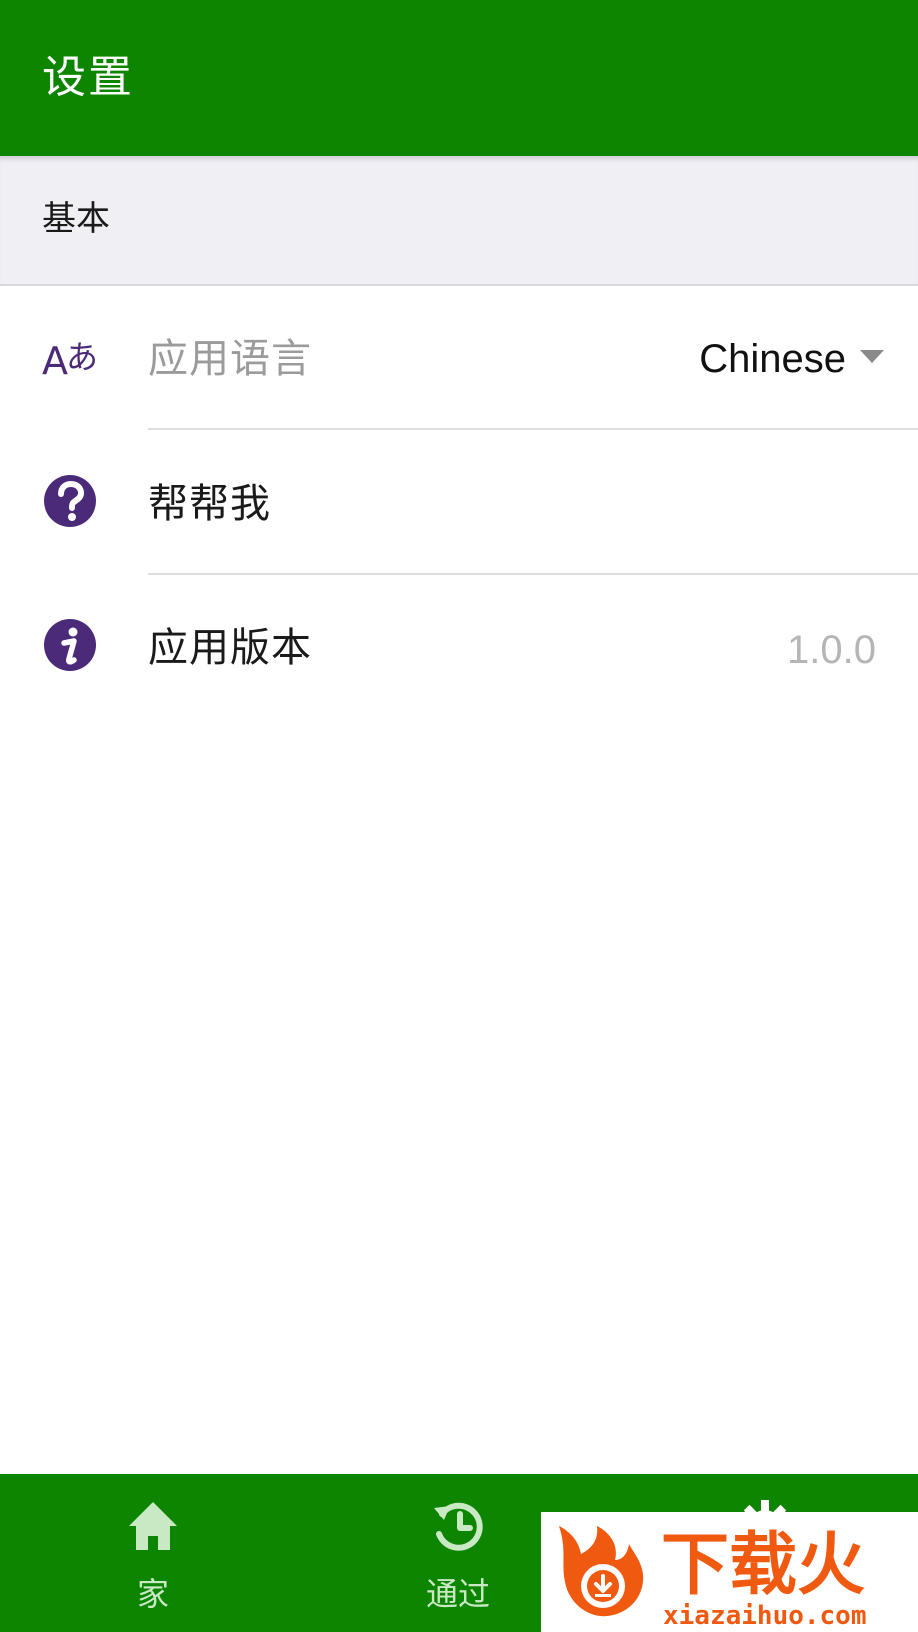  I want to click on settings-row-language: A あ 应用语言 Chinese, so click(459, 358).